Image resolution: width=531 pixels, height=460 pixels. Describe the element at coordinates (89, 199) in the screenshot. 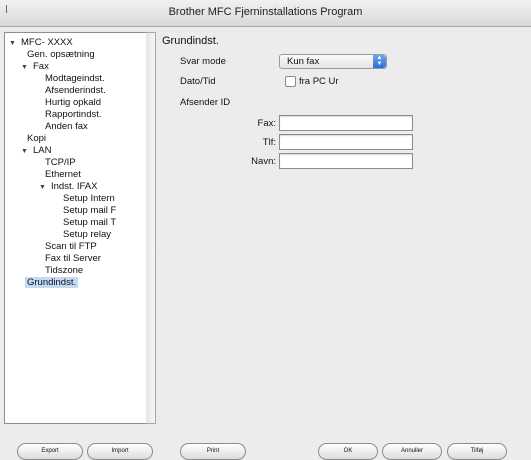

I see `tree-item-setup-internet: Setup Intern` at that location.